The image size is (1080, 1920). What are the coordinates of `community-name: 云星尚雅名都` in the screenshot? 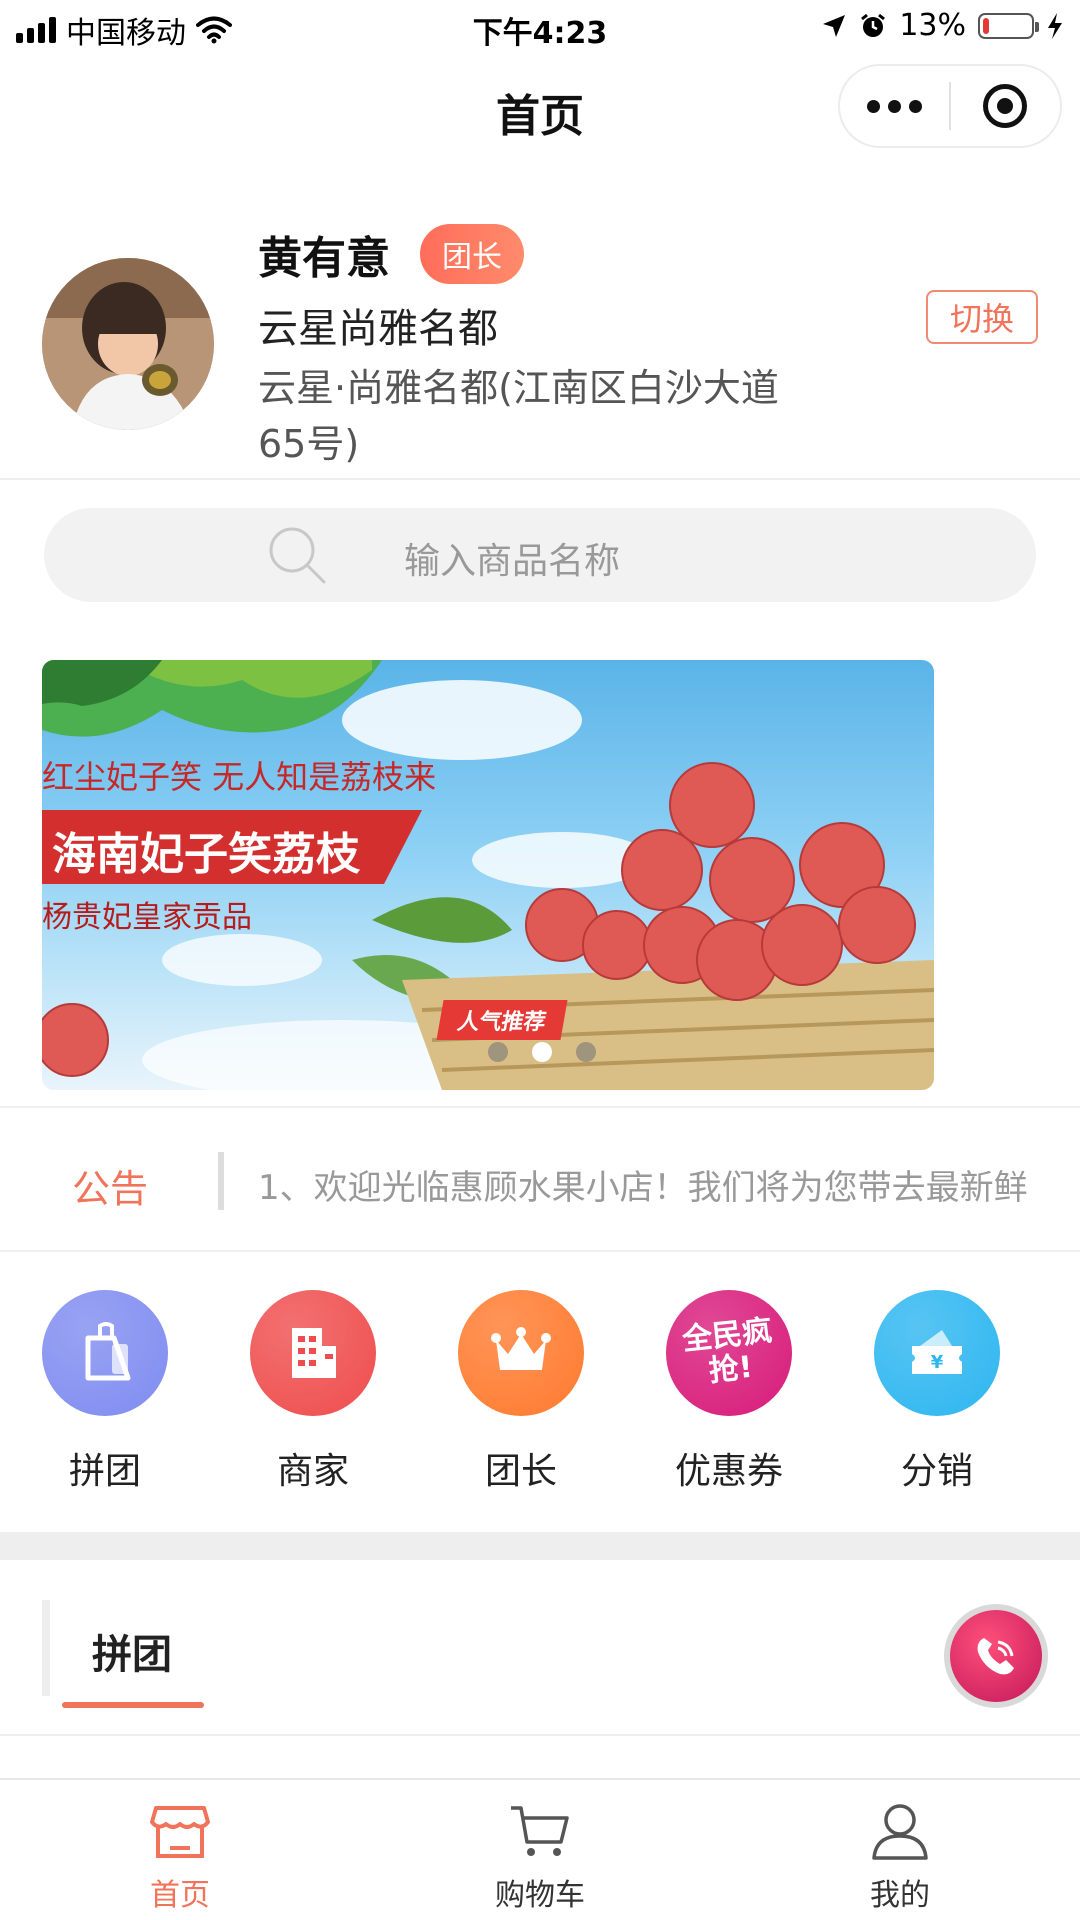 It's located at (378, 329).